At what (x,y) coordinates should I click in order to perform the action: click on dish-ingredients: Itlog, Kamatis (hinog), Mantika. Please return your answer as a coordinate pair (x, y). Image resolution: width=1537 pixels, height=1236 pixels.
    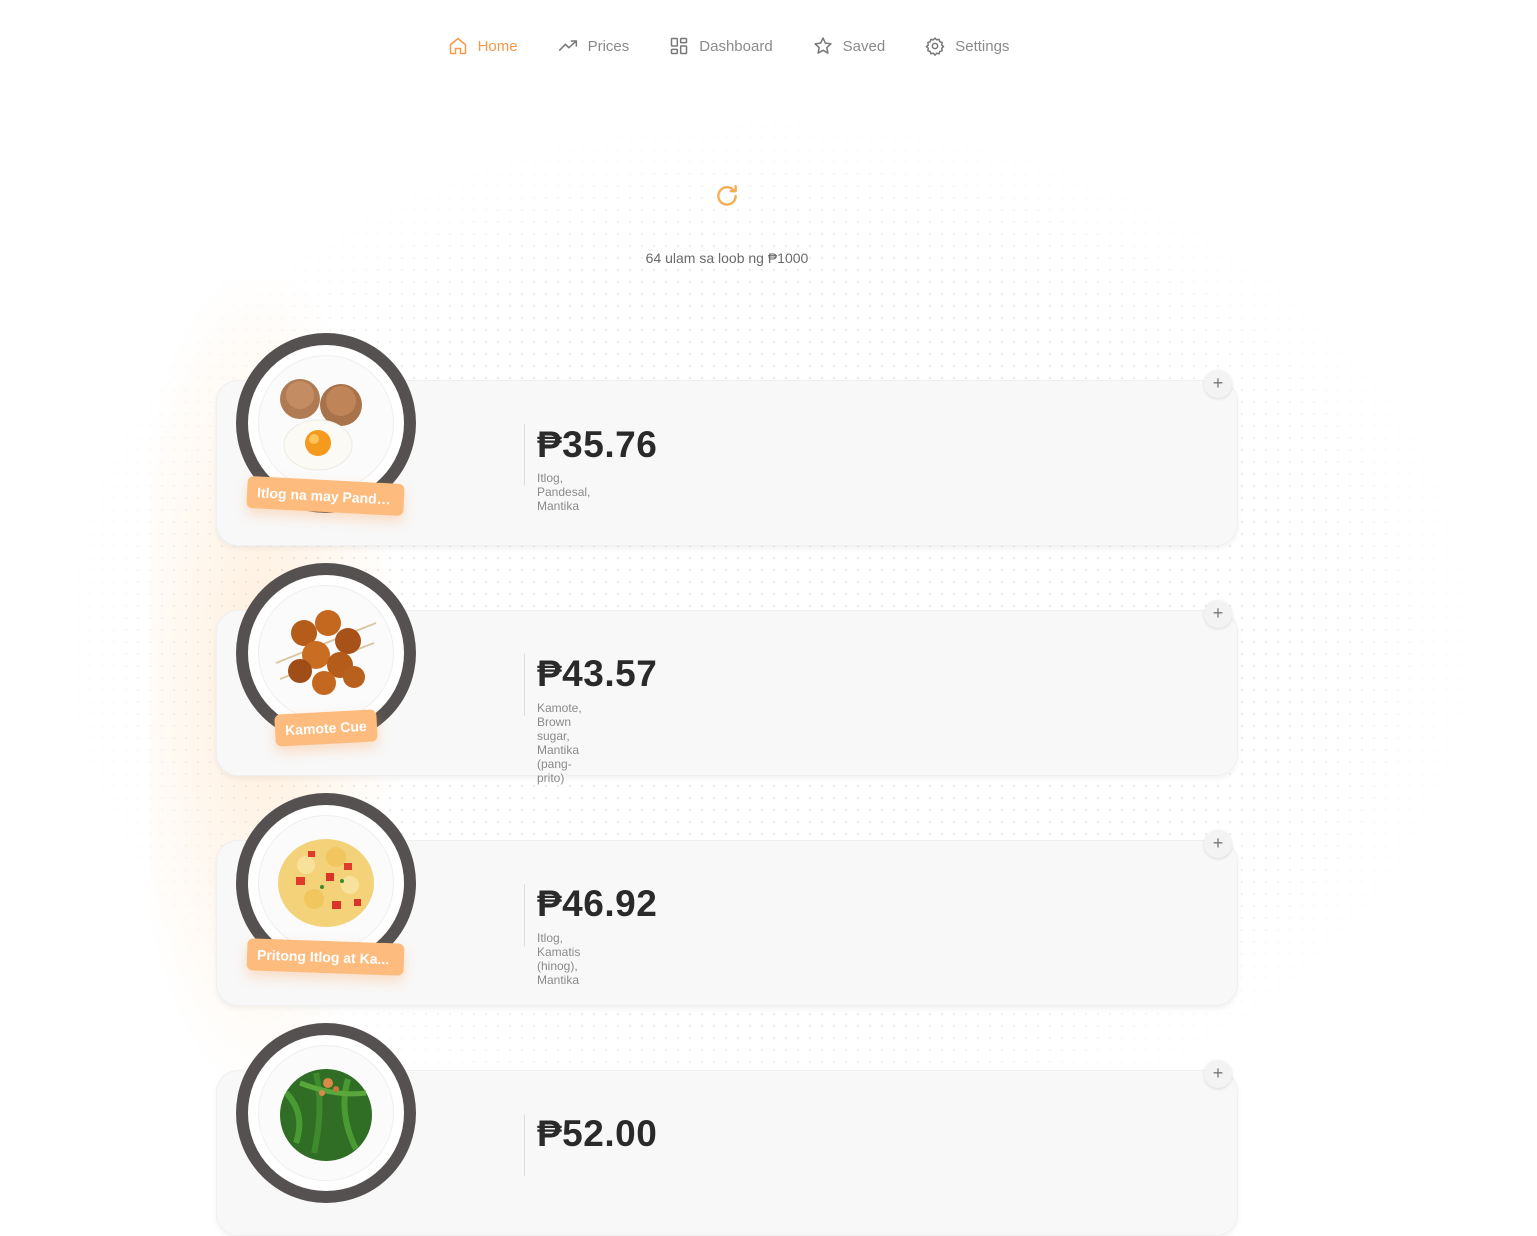
    Looking at the image, I should click on (559, 959).